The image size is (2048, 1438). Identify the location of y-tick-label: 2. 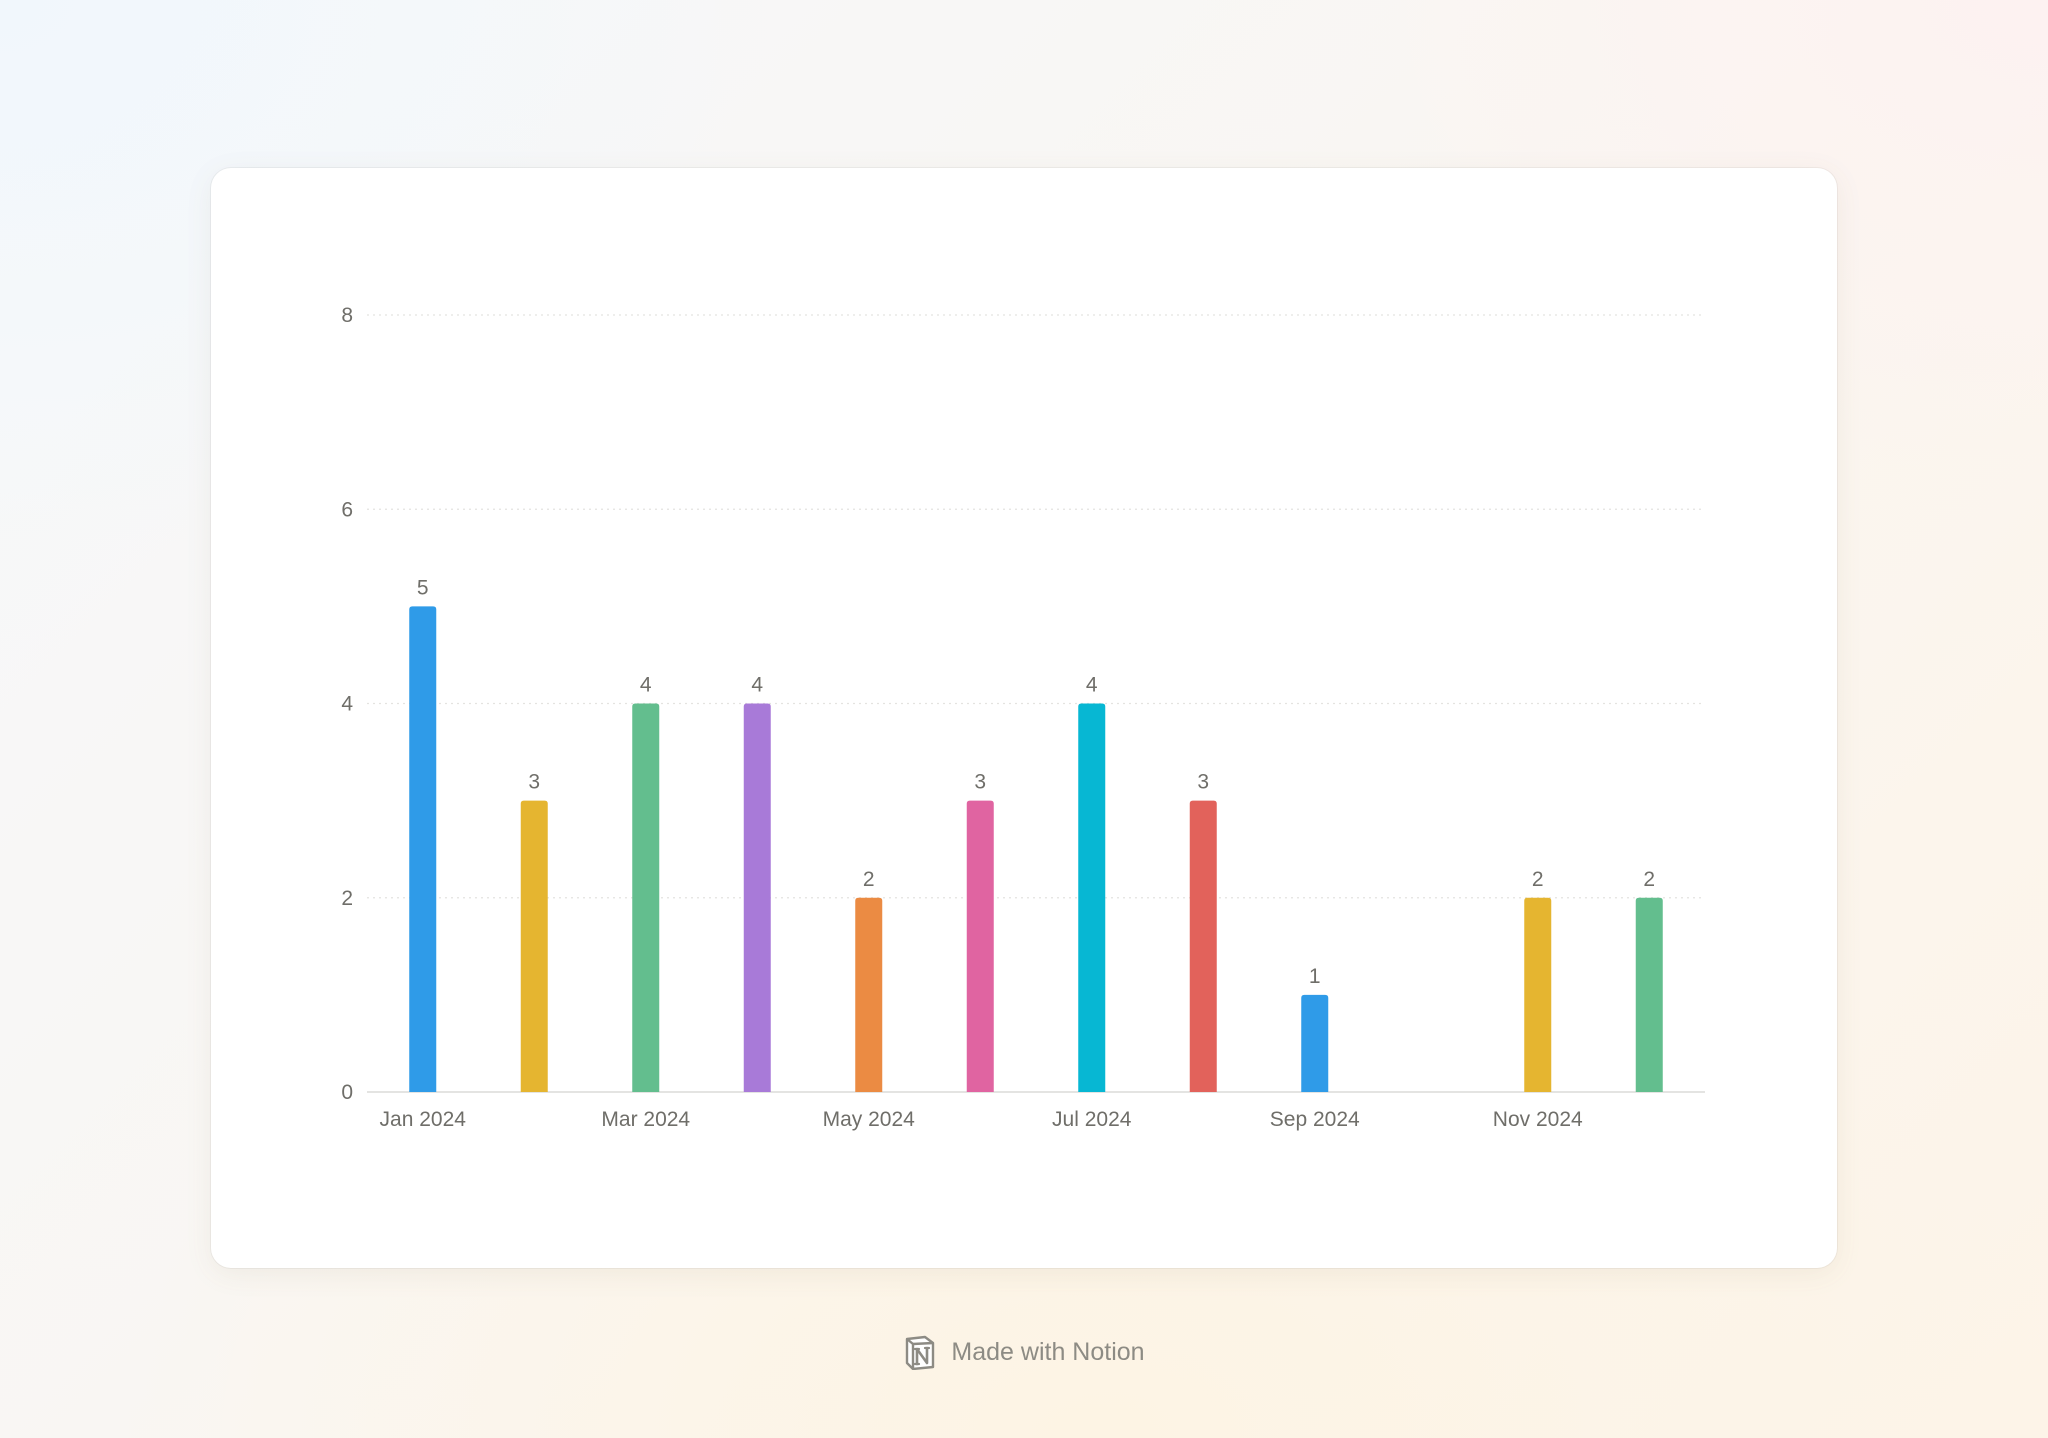
(347, 898).